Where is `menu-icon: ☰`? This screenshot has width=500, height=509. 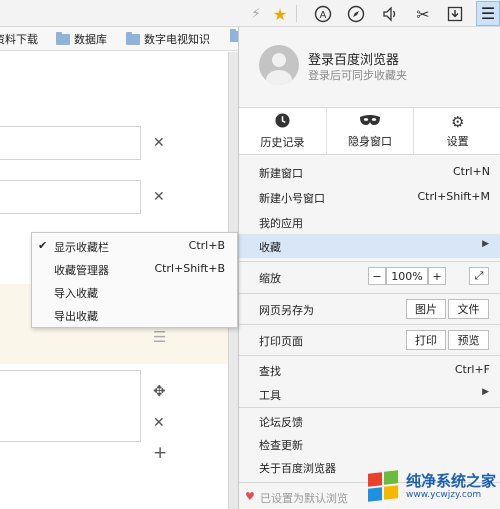
menu-icon: ☰ is located at coordinates (488, 13).